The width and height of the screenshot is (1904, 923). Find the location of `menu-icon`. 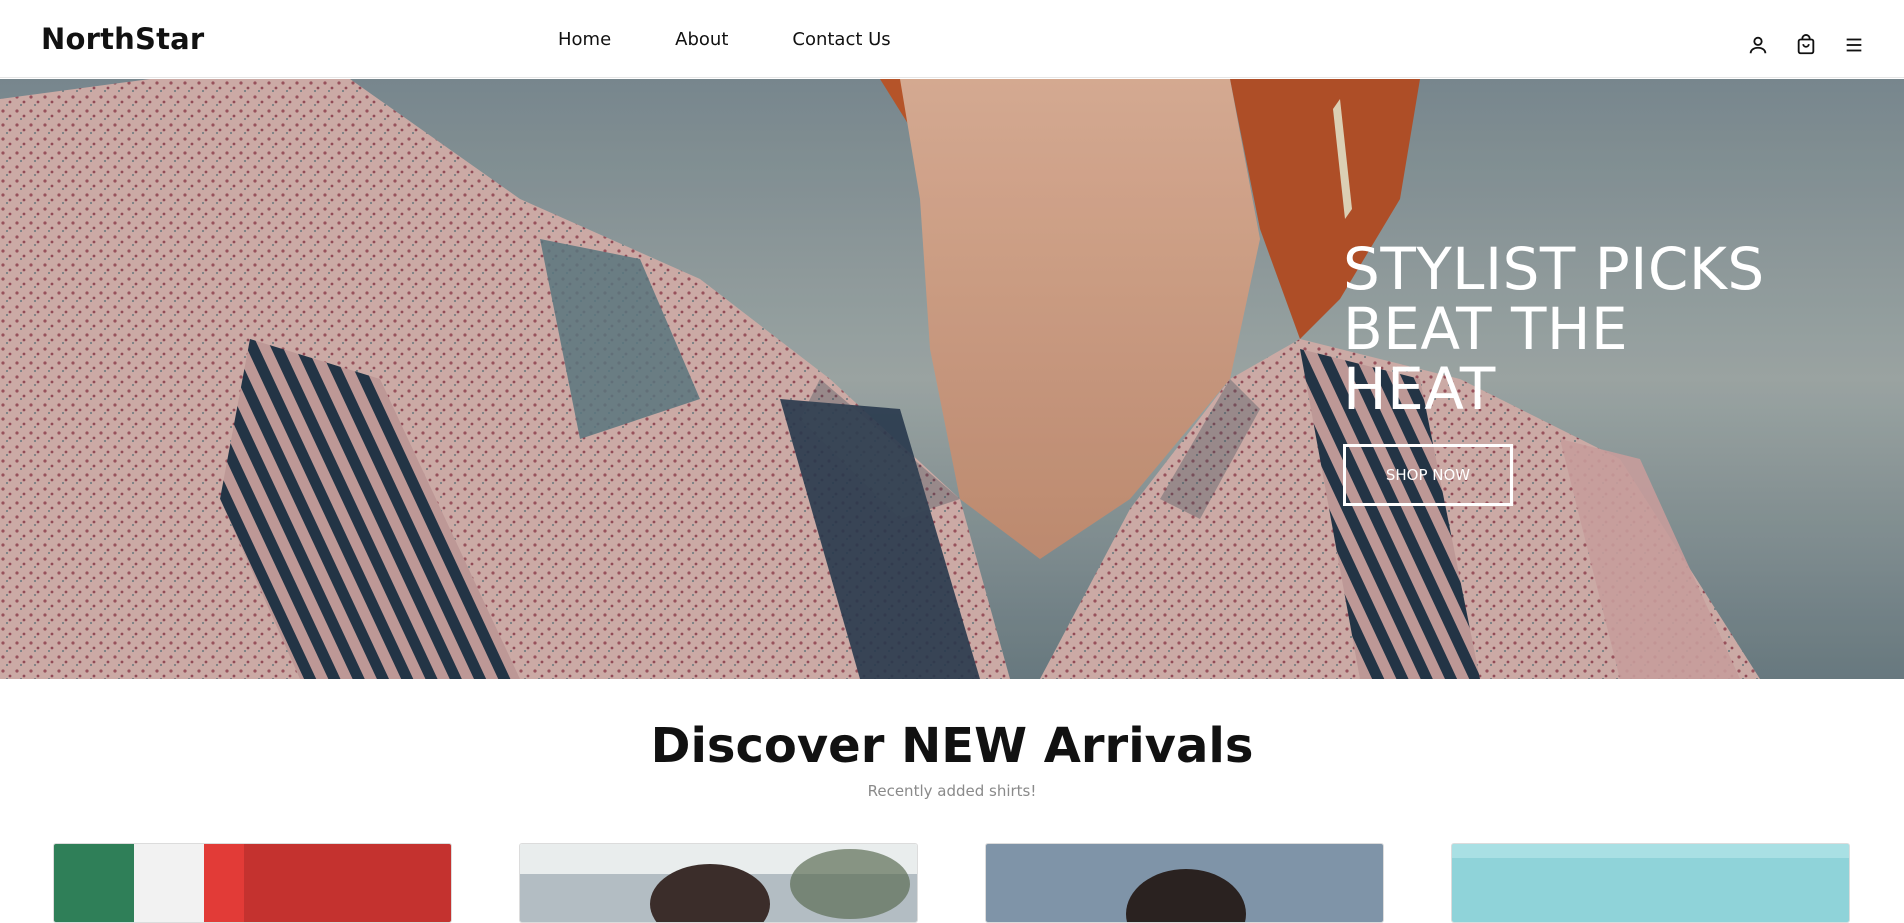

menu-icon is located at coordinates (1854, 45).